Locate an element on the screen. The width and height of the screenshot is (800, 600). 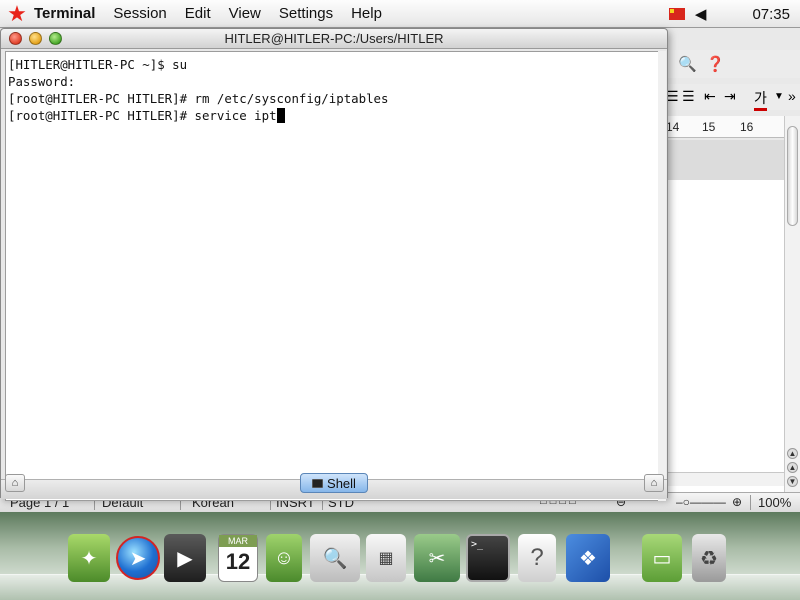
video-icon: ▶ is located at coordinates (185, 558).